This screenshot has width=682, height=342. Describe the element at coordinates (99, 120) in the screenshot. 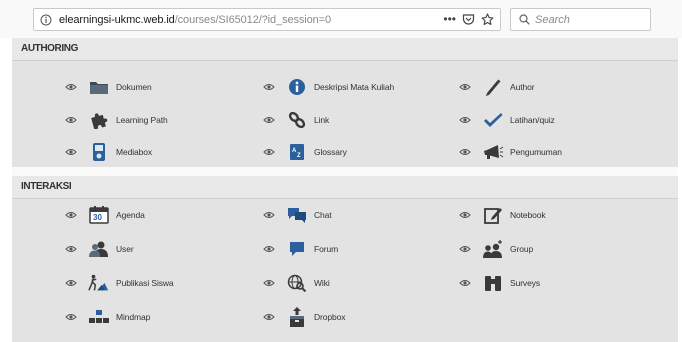

I see `puzzle-icon` at that location.